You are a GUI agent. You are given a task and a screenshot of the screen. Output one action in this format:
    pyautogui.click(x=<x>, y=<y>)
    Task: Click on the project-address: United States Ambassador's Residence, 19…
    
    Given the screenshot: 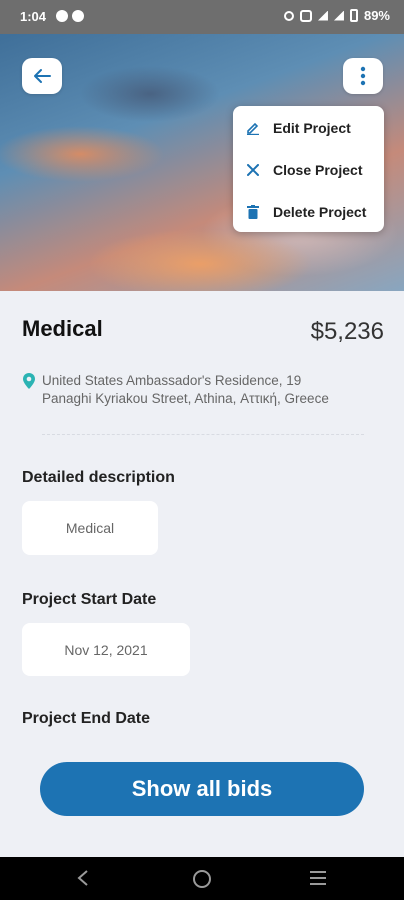 What is the action you would take?
    pyautogui.click(x=185, y=390)
    